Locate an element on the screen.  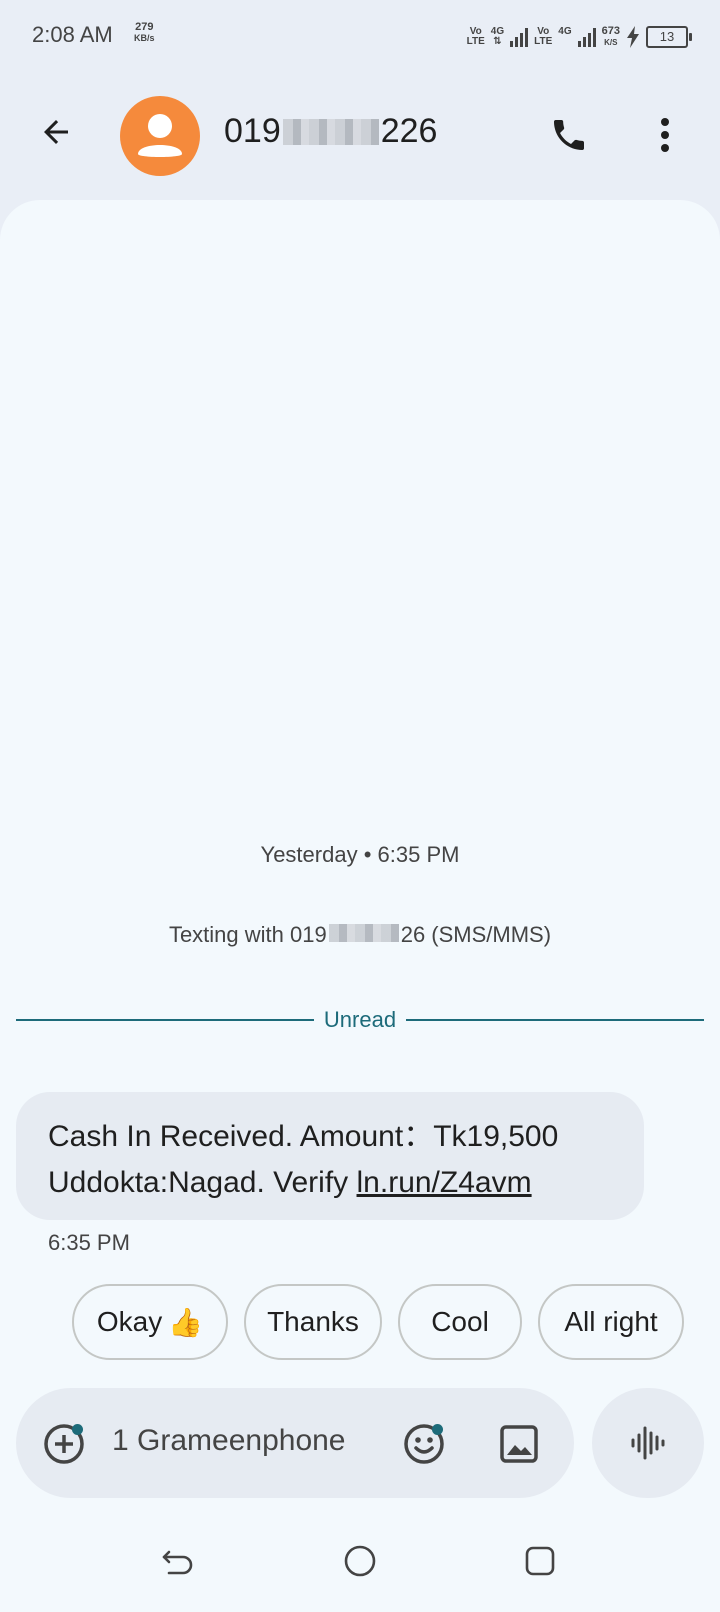
more-vert-icon is located at coordinates (665, 135).